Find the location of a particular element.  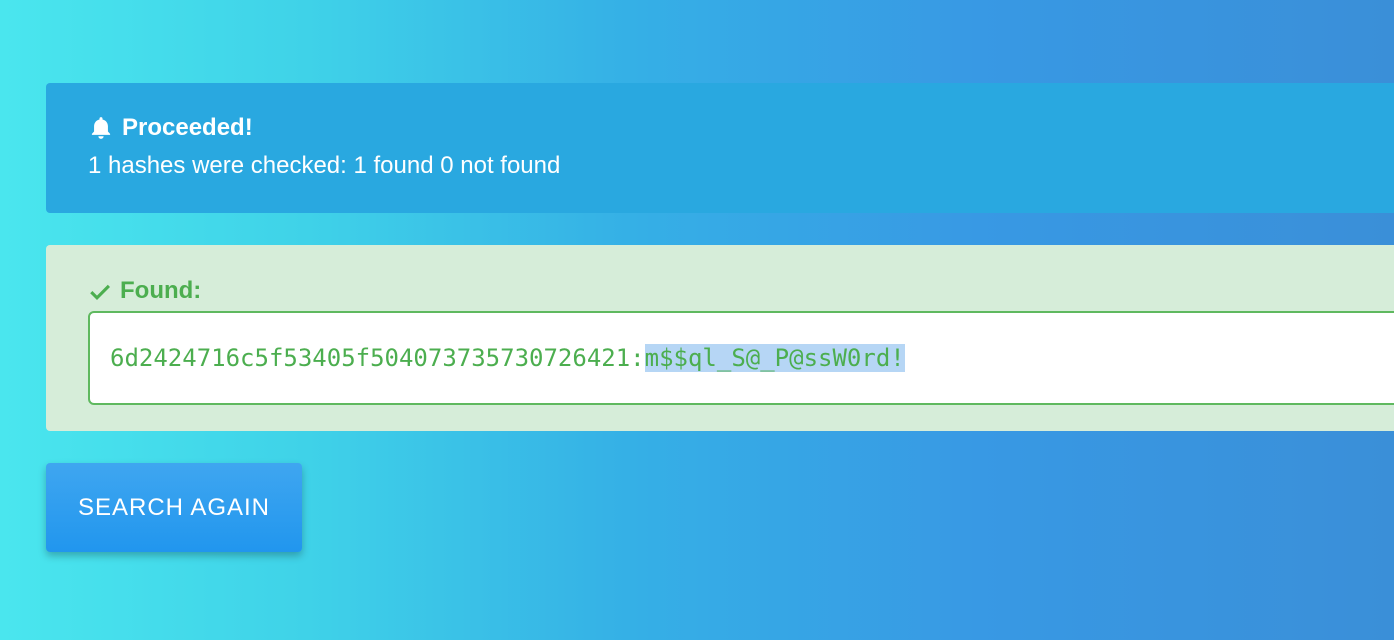

check-icon is located at coordinates (100, 291).